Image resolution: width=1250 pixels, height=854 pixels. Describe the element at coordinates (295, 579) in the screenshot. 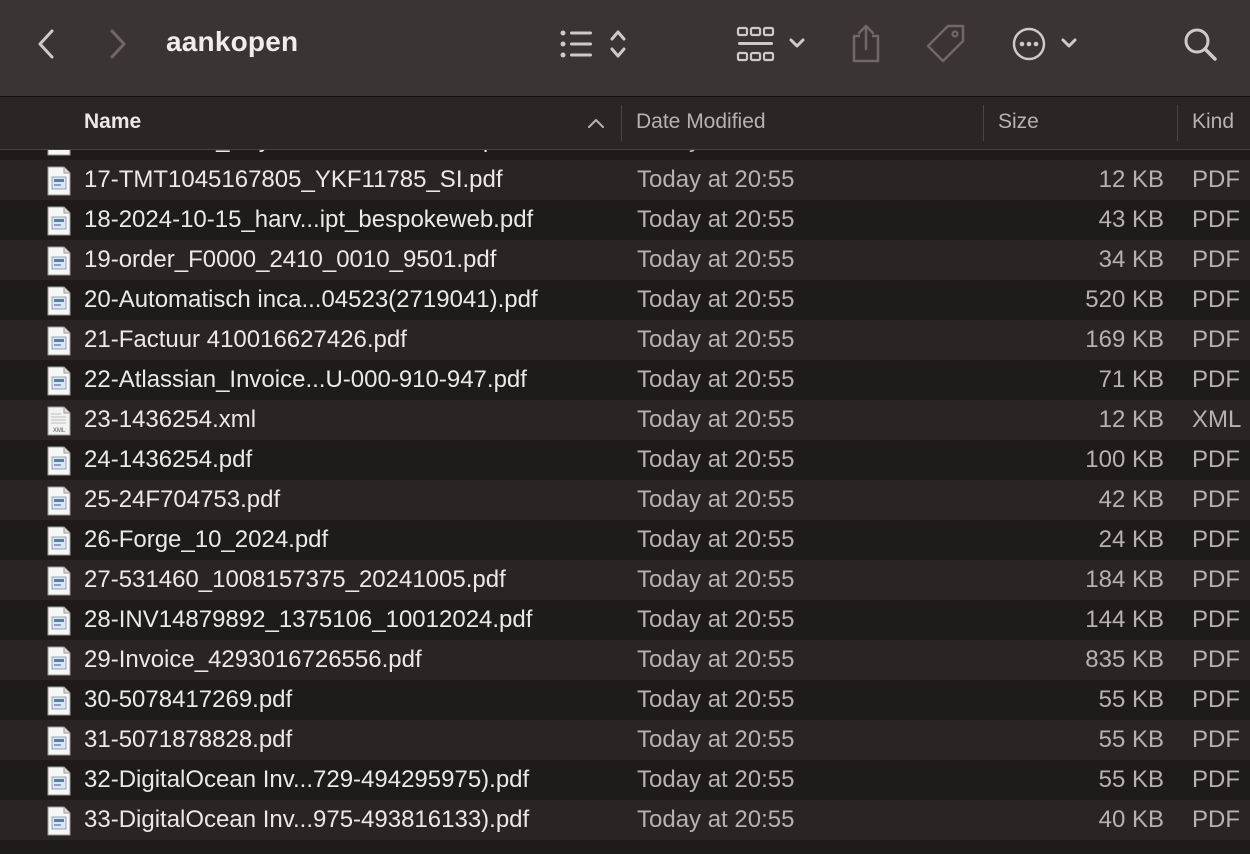

I see `file-name: 27-531460_1008157375_20241005.pdf` at that location.